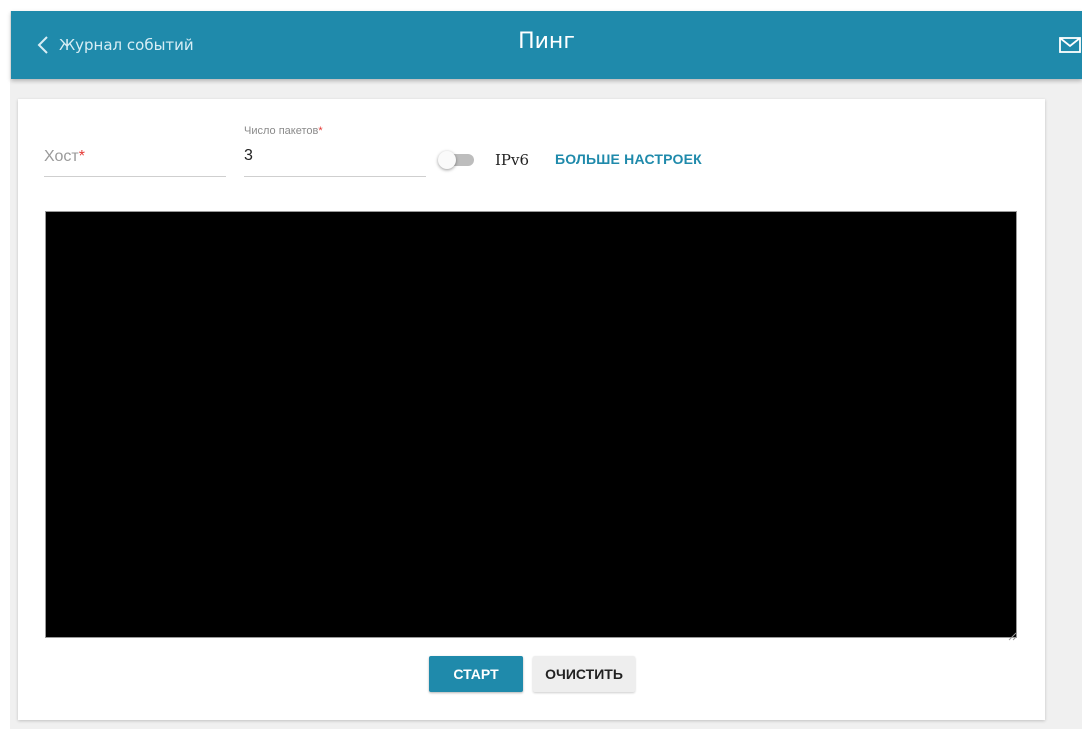 The width and height of the screenshot is (1082, 729). Describe the element at coordinates (126, 45) in the screenshot. I see `back-link-label: Журнал событий` at that location.